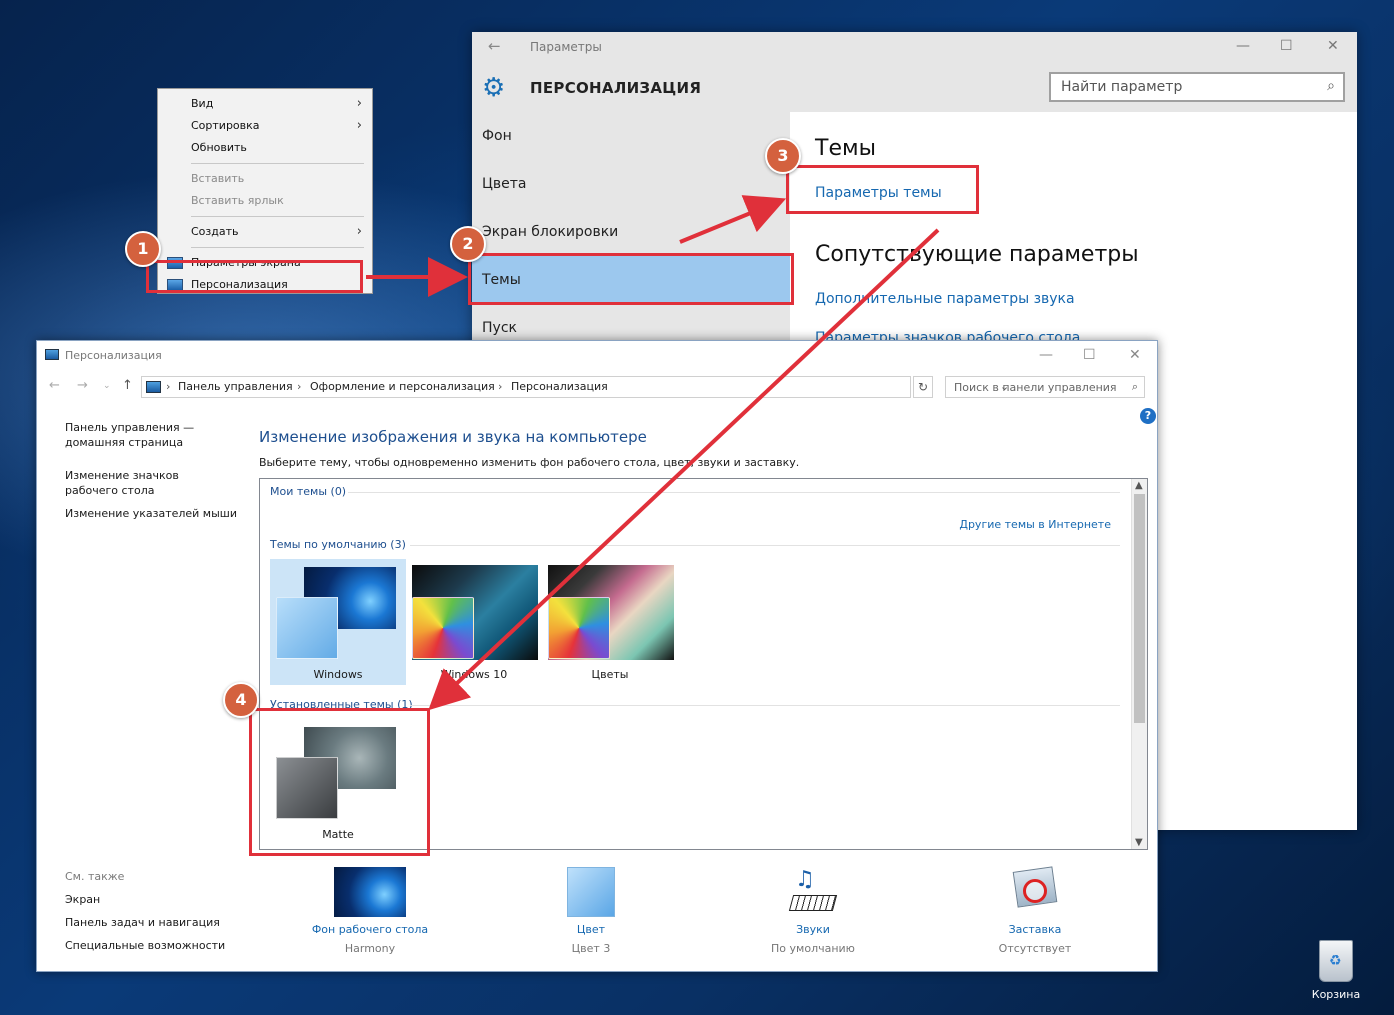 The width and height of the screenshot is (1394, 1015). Describe the element at coordinates (783, 156) in the screenshot. I see `step-badge-3: 3` at that location.